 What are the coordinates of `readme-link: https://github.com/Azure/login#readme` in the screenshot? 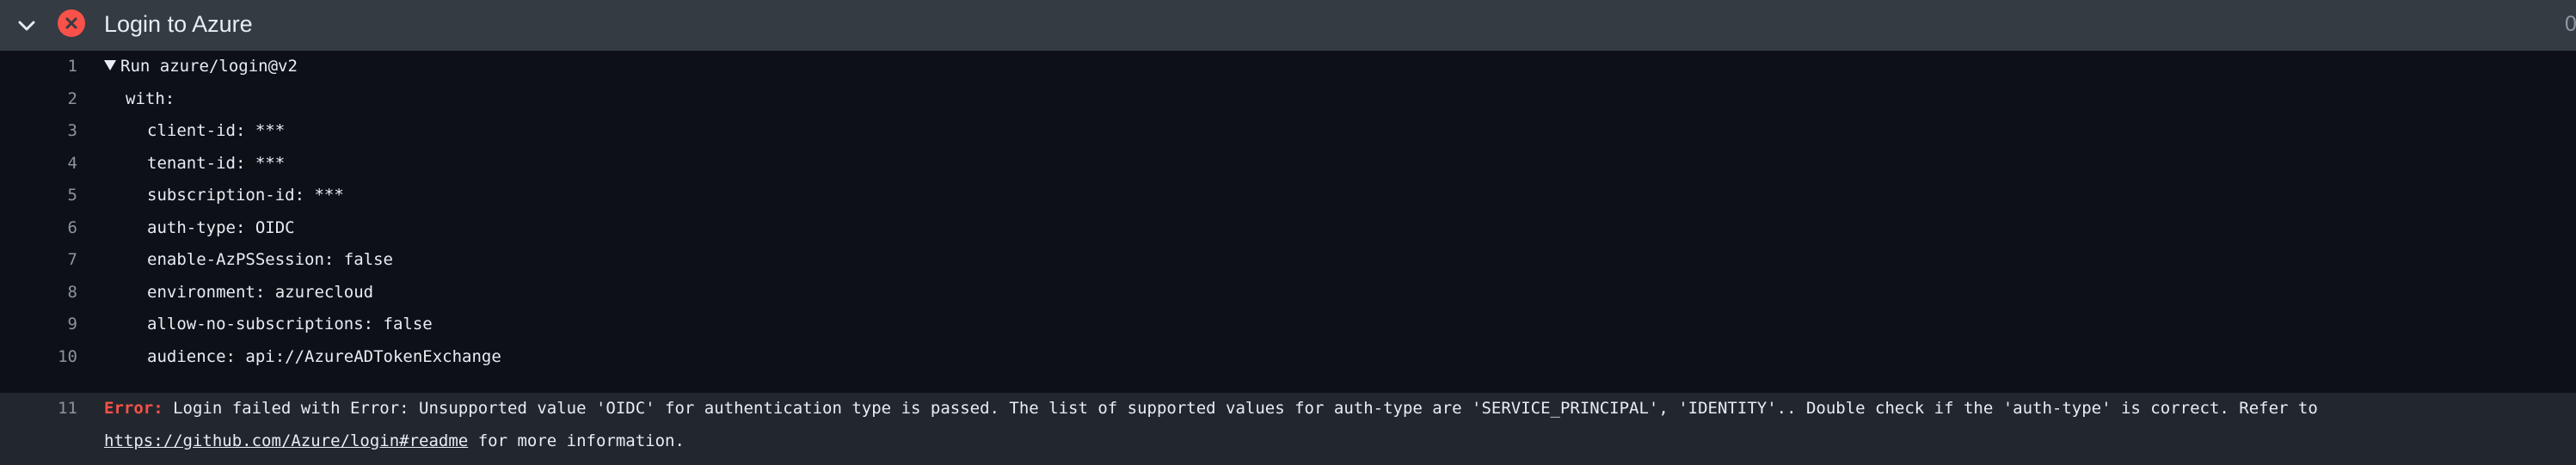 It's located at (286, 440).